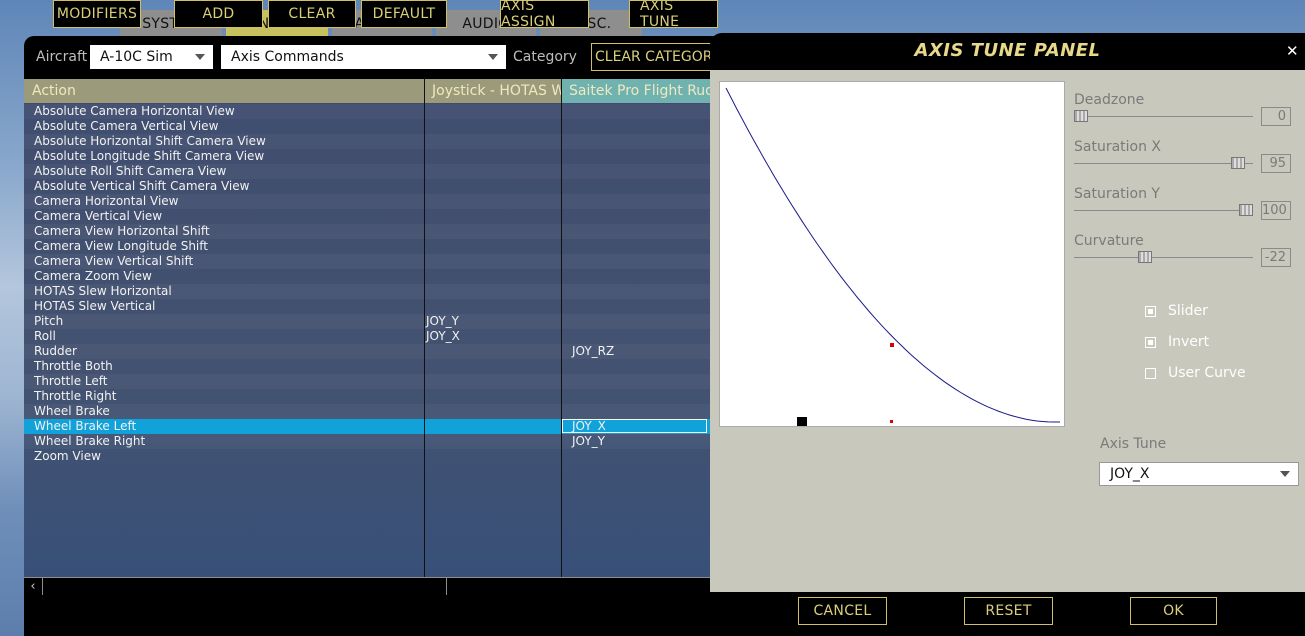 The image size is (1305, 636). I want to click on saturation-x-value: 95, so click(1276, 163).